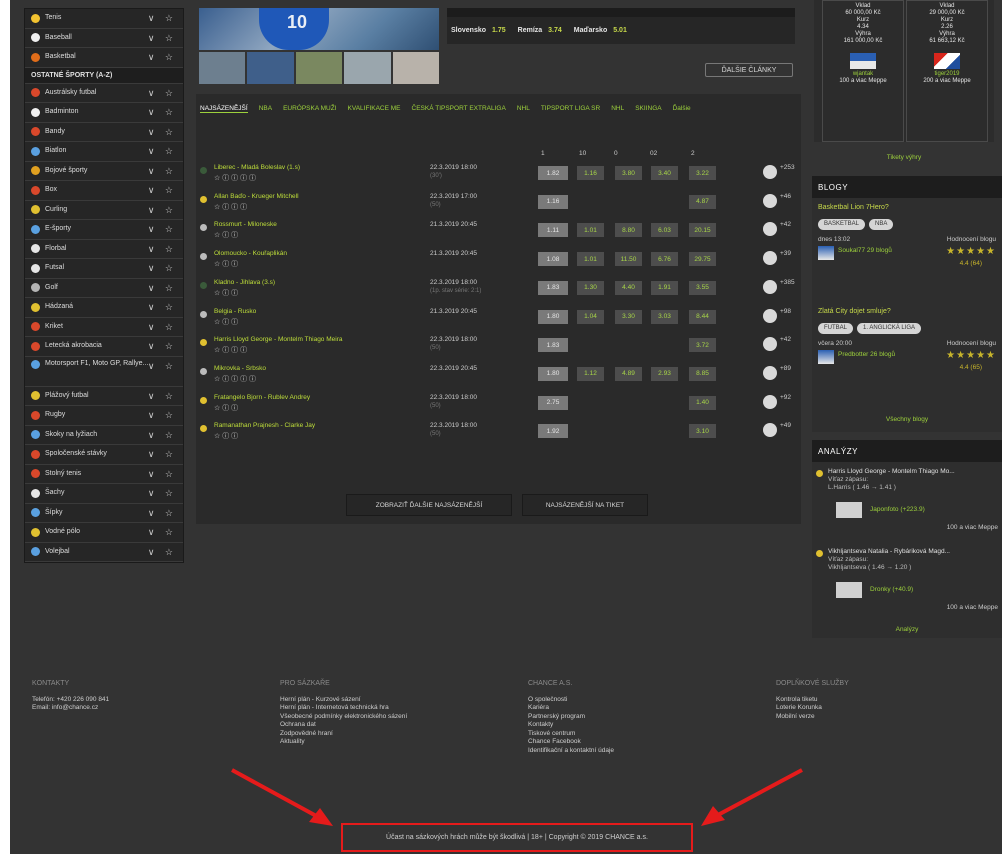  I want to click on red-arrow-right, so click(752, 797).